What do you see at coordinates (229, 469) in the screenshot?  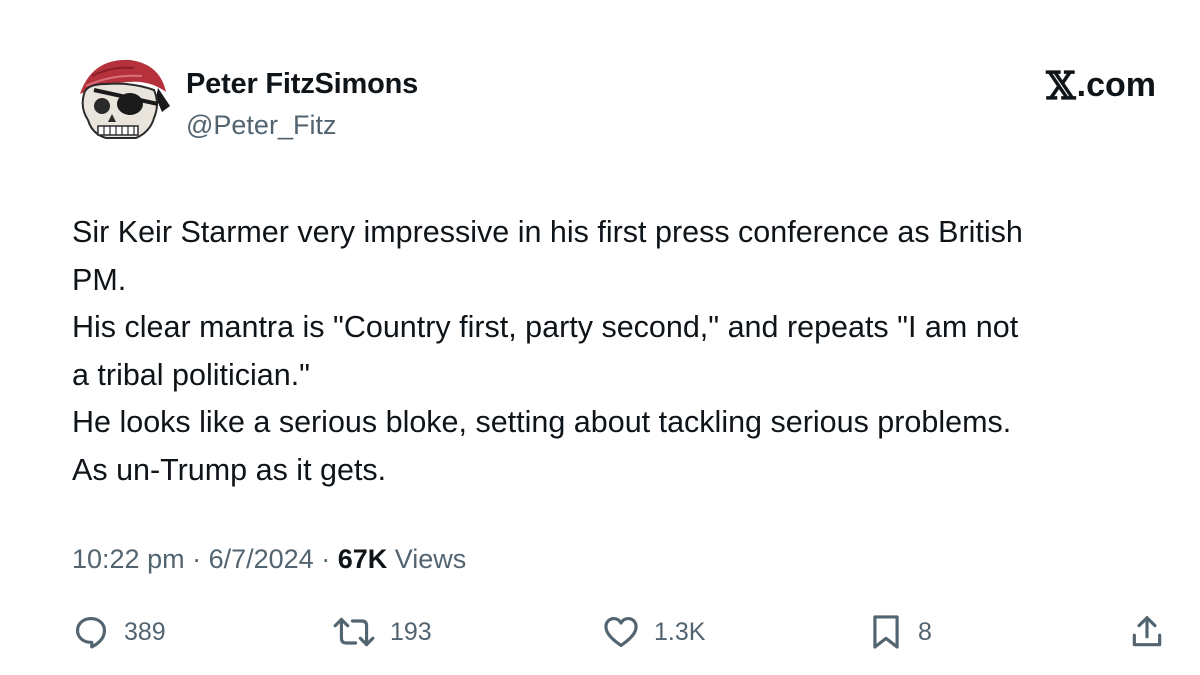 I see `tweet-line: As un-Trump as it gets.` at bounding box center [229, 469].